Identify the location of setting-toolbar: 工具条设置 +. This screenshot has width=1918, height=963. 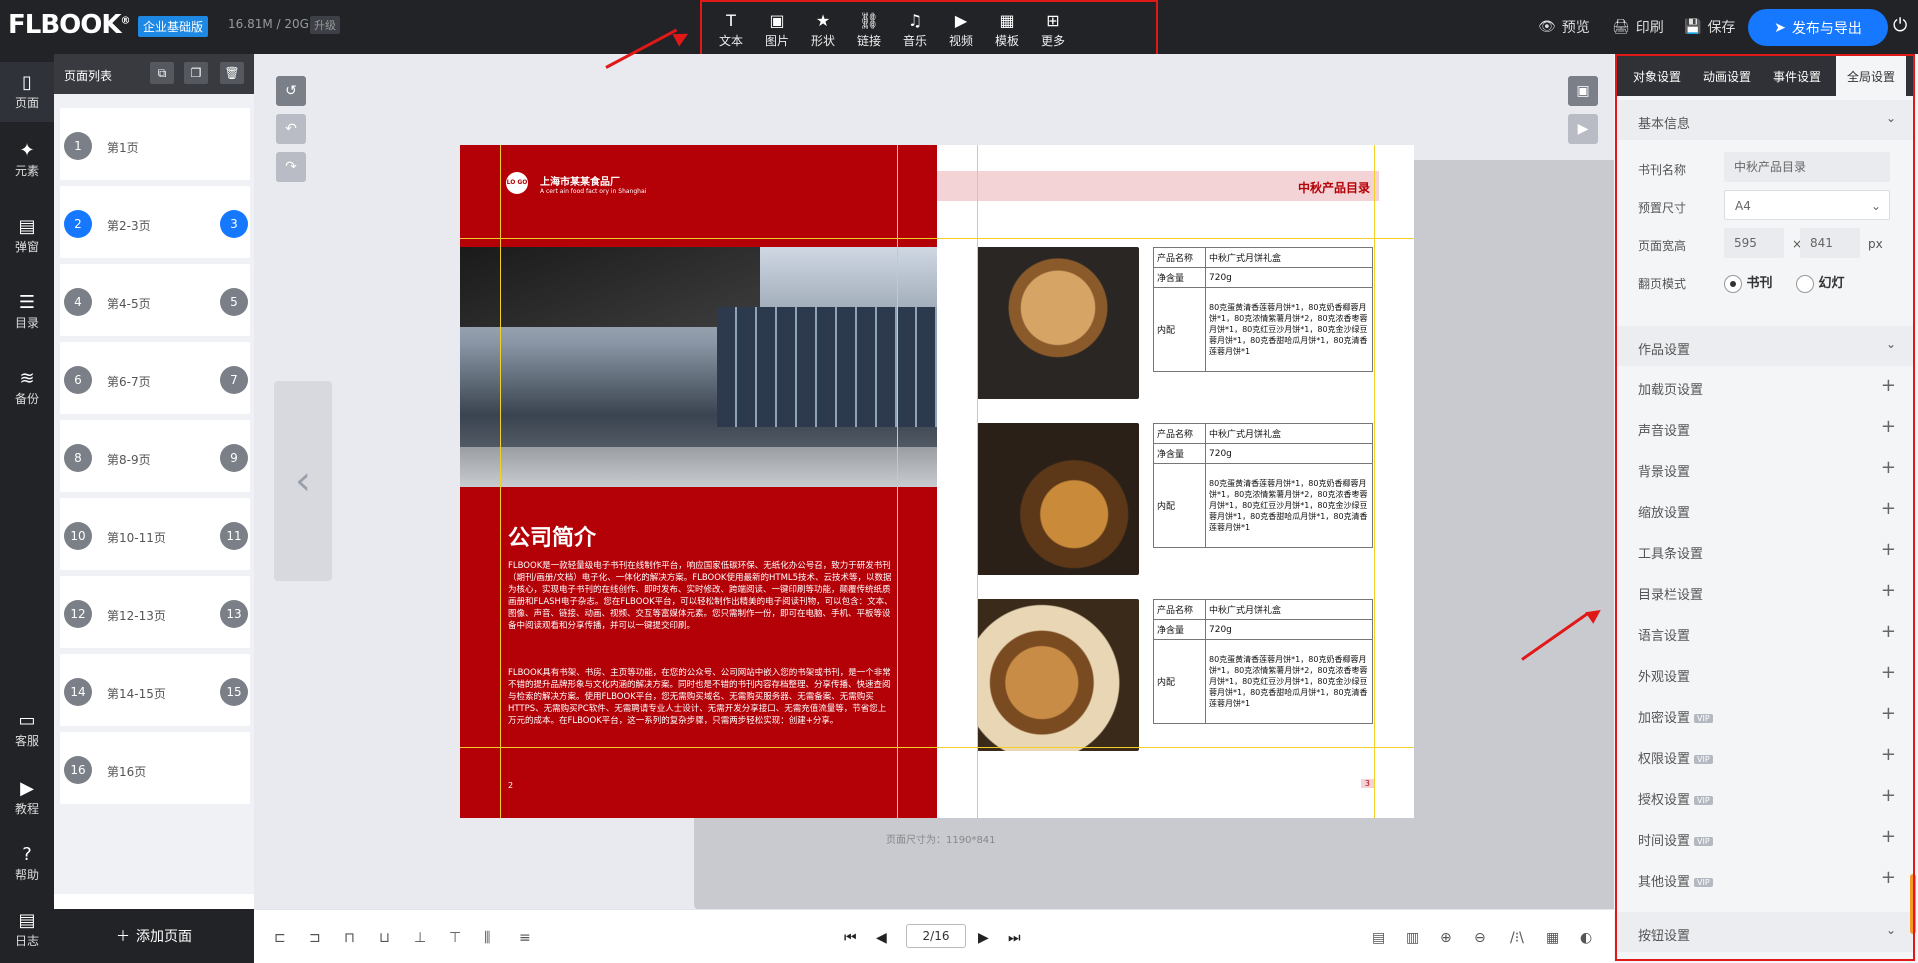
(1765, 551).